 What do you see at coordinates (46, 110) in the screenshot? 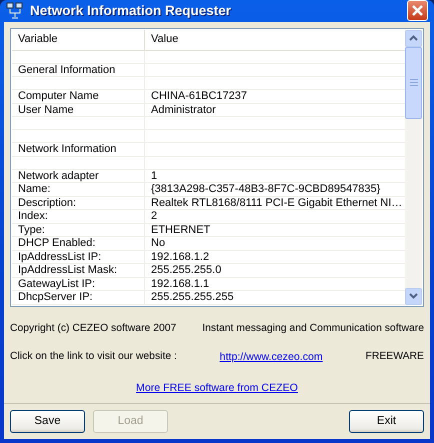
I see `variable-cell-text: User Name` at bounding box center [46, 110].